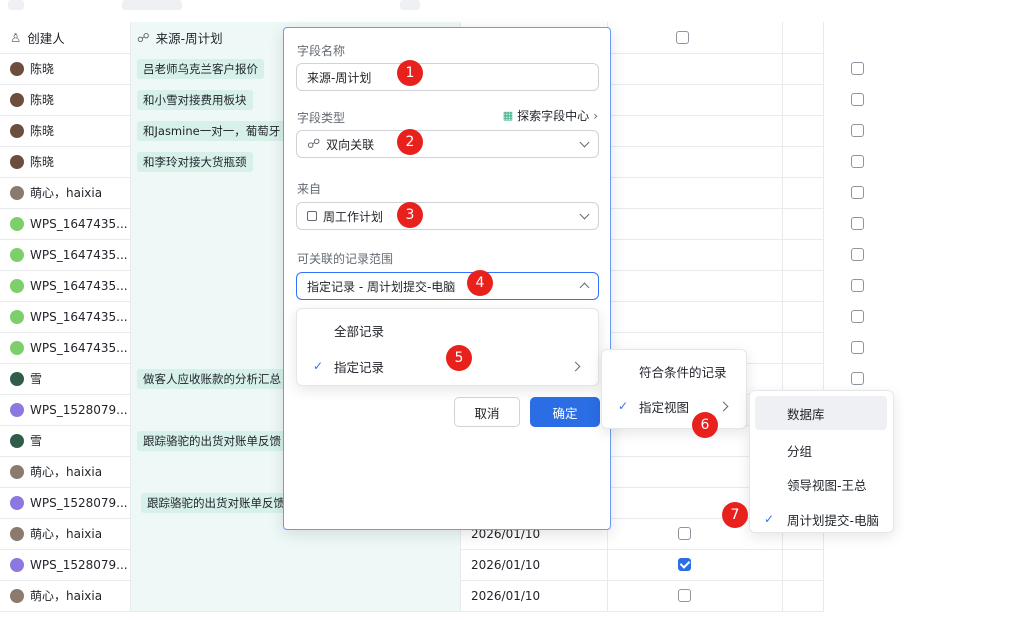 The width and height of the screenshot is (1024, 620). I want to click on source-table-select: 周工作计划, so click(447, 216).